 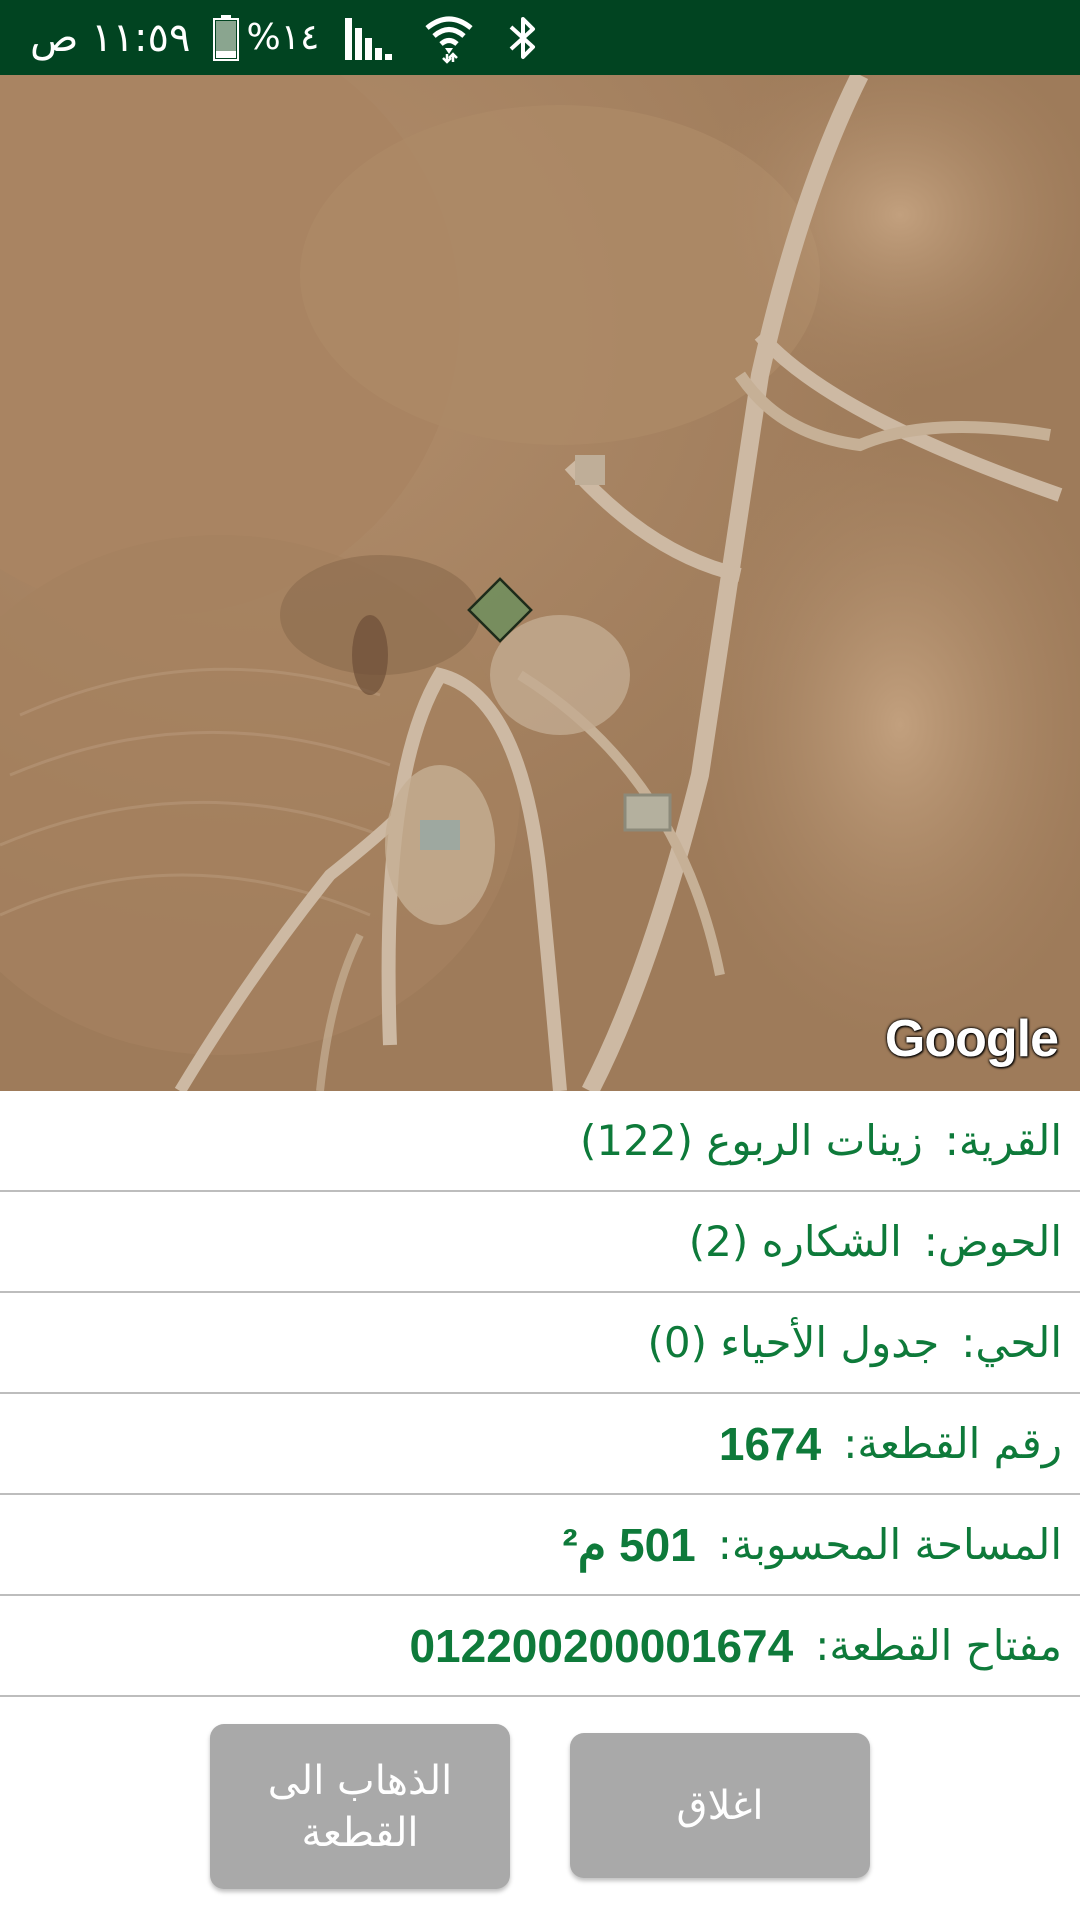 What do you see at coordinates (795, 1241) in the screenshot?
I see `basin-value: الشكاره (2)` at bounding box center [795, 1241].